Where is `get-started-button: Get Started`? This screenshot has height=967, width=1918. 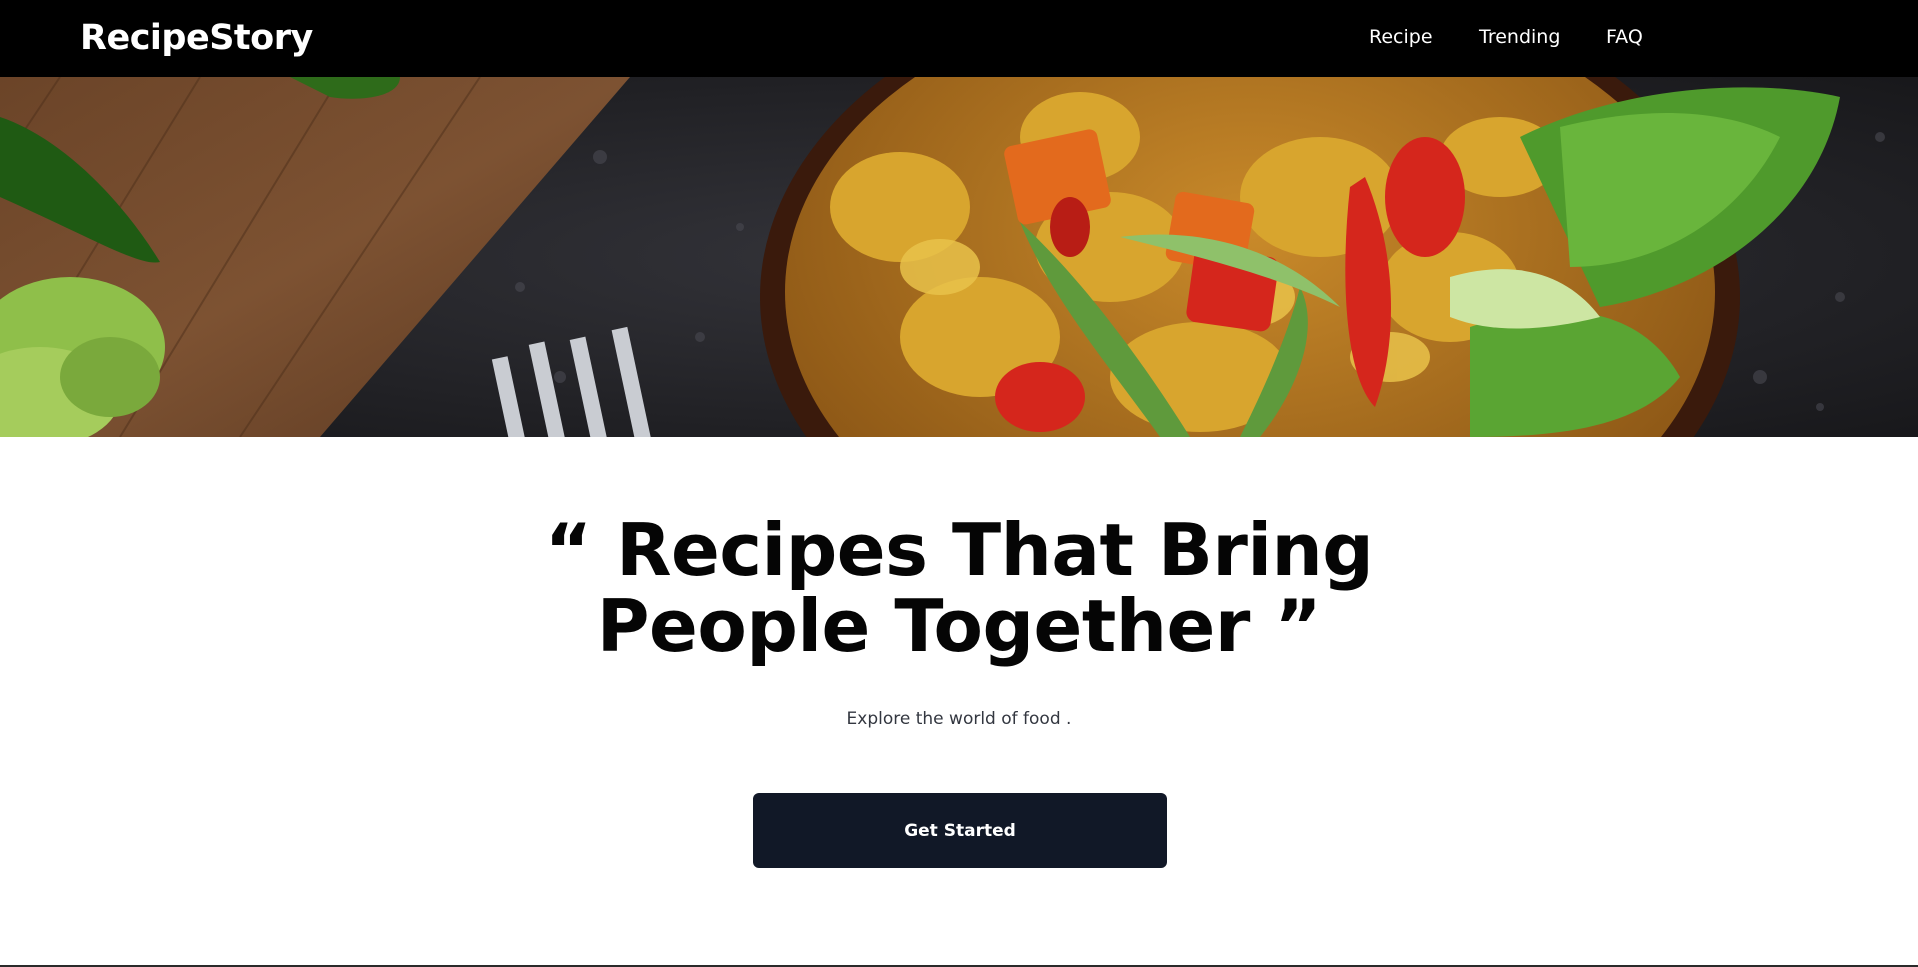 get-started-button: Get Started is located at coordinates (960, 830).